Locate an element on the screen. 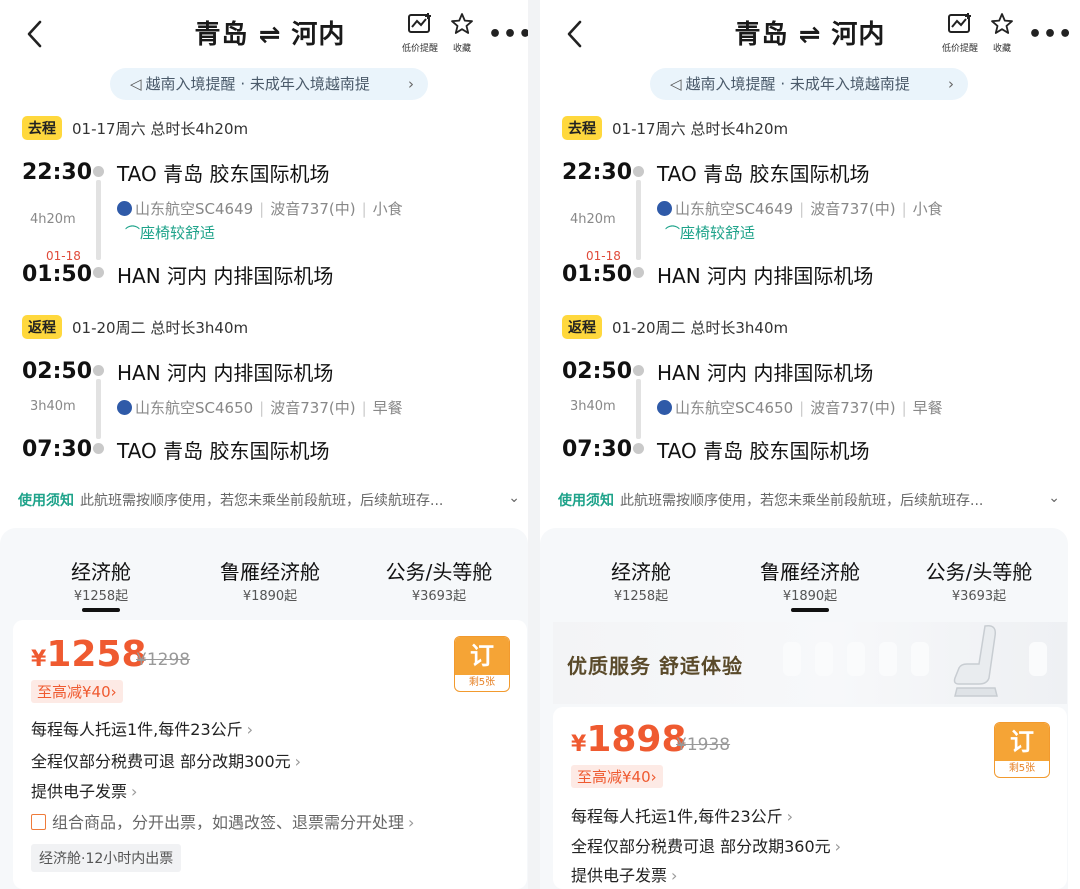 The image size is (1080, 889). book-label: 订 is located at coordinates (482, 656).